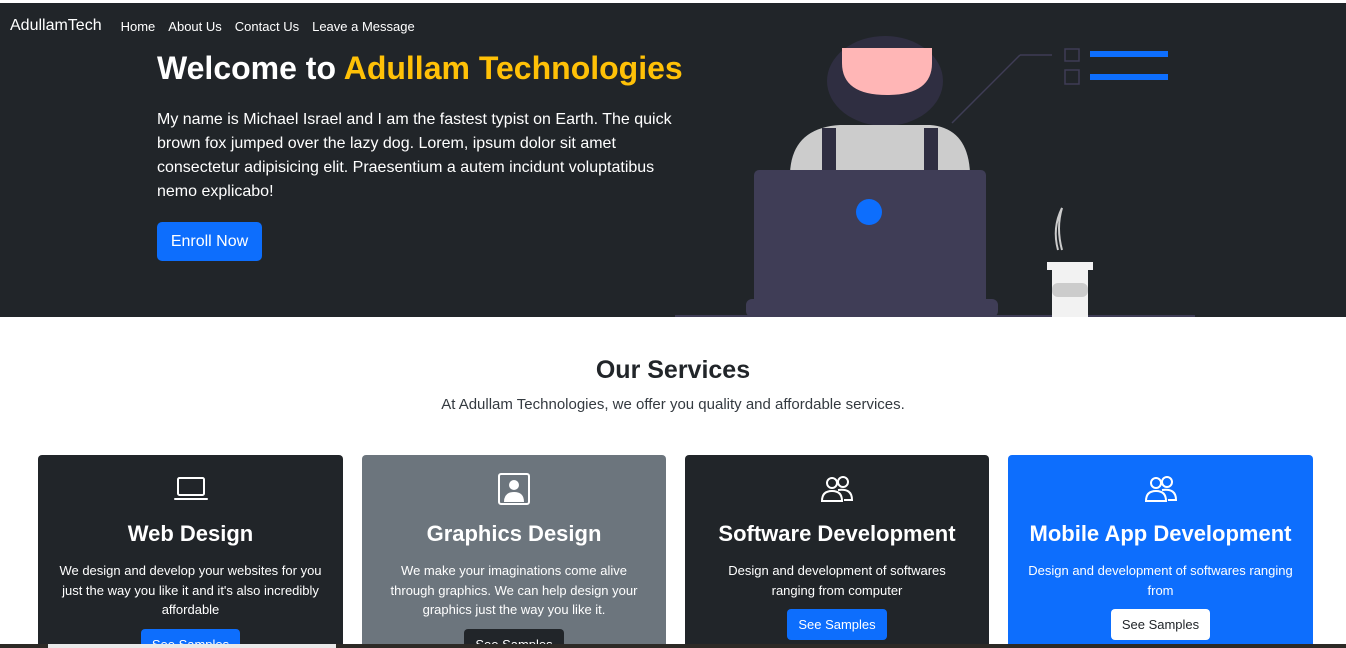 This screenshot has height=648, width=1346. I want to click on bottom-edge-highlight, so click(192, 646).